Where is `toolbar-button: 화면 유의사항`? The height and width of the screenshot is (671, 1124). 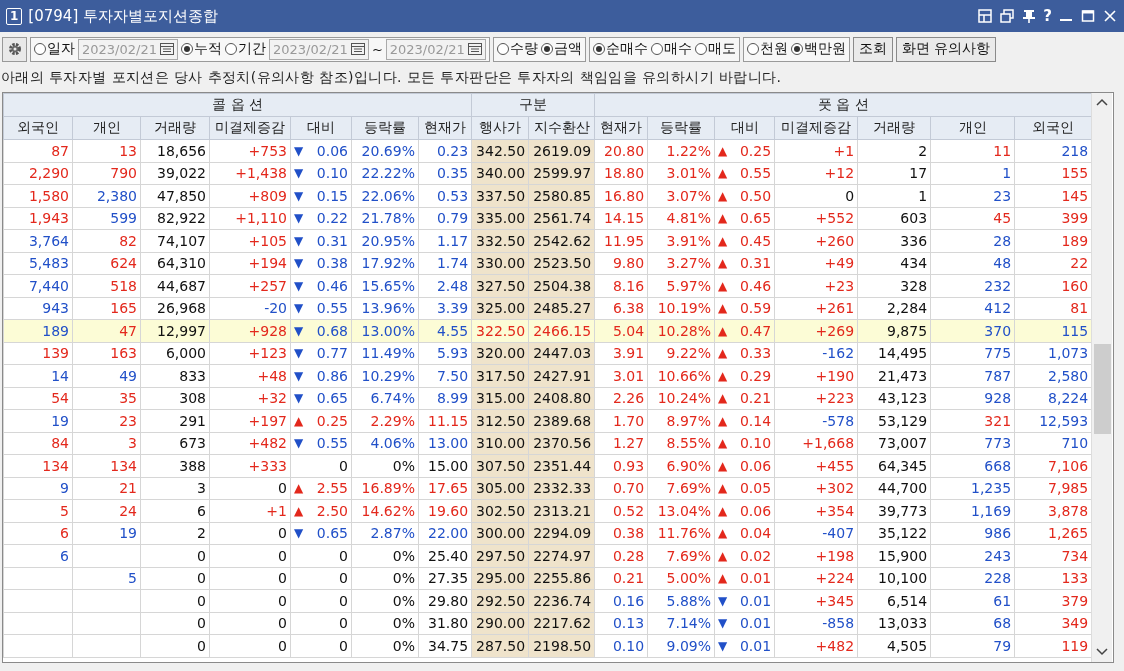
toolbar-button: 화면 유의사항 is located at coordinates (946, 49).